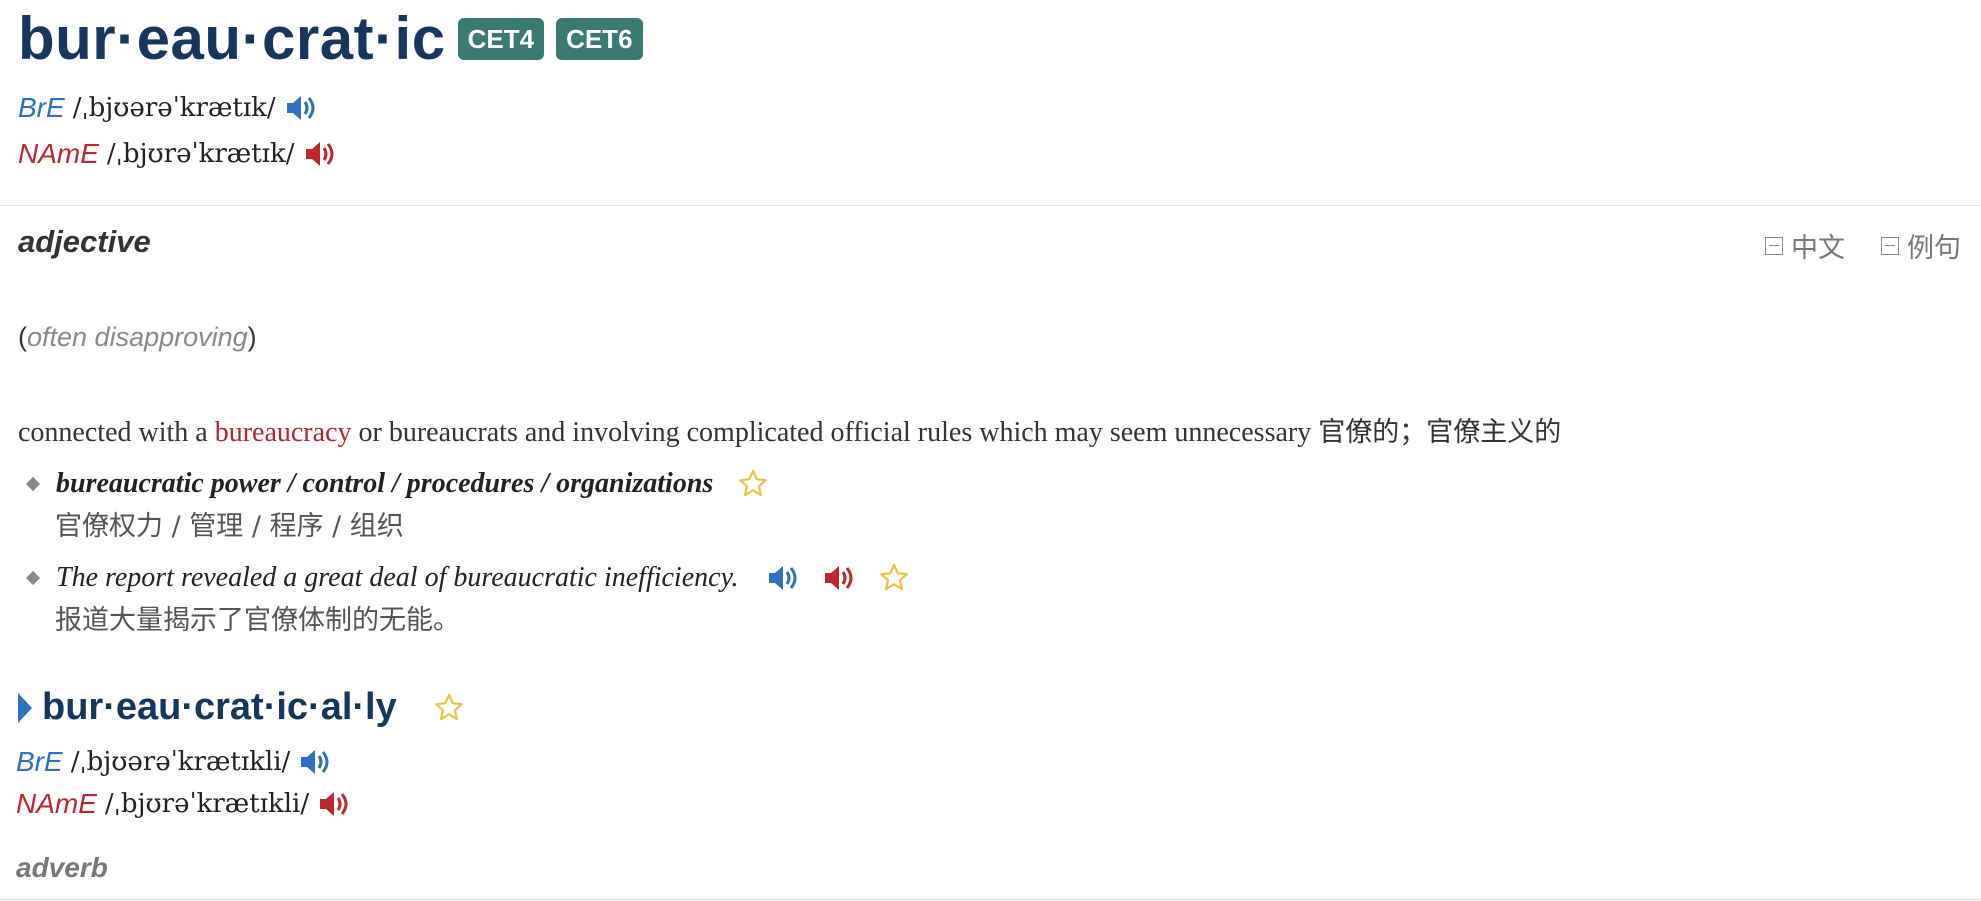 This screenshot has width=1981, height=901. I want to click on cet6-badge: CET6, so click(599, 39).